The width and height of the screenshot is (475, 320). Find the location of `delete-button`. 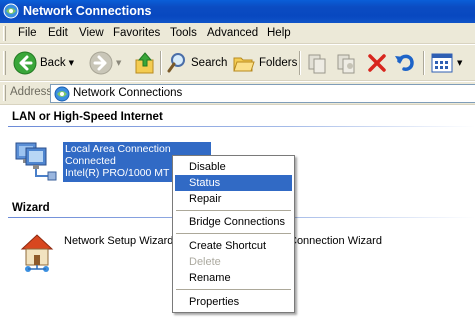

delete-button is located at coordinates (377, 63).